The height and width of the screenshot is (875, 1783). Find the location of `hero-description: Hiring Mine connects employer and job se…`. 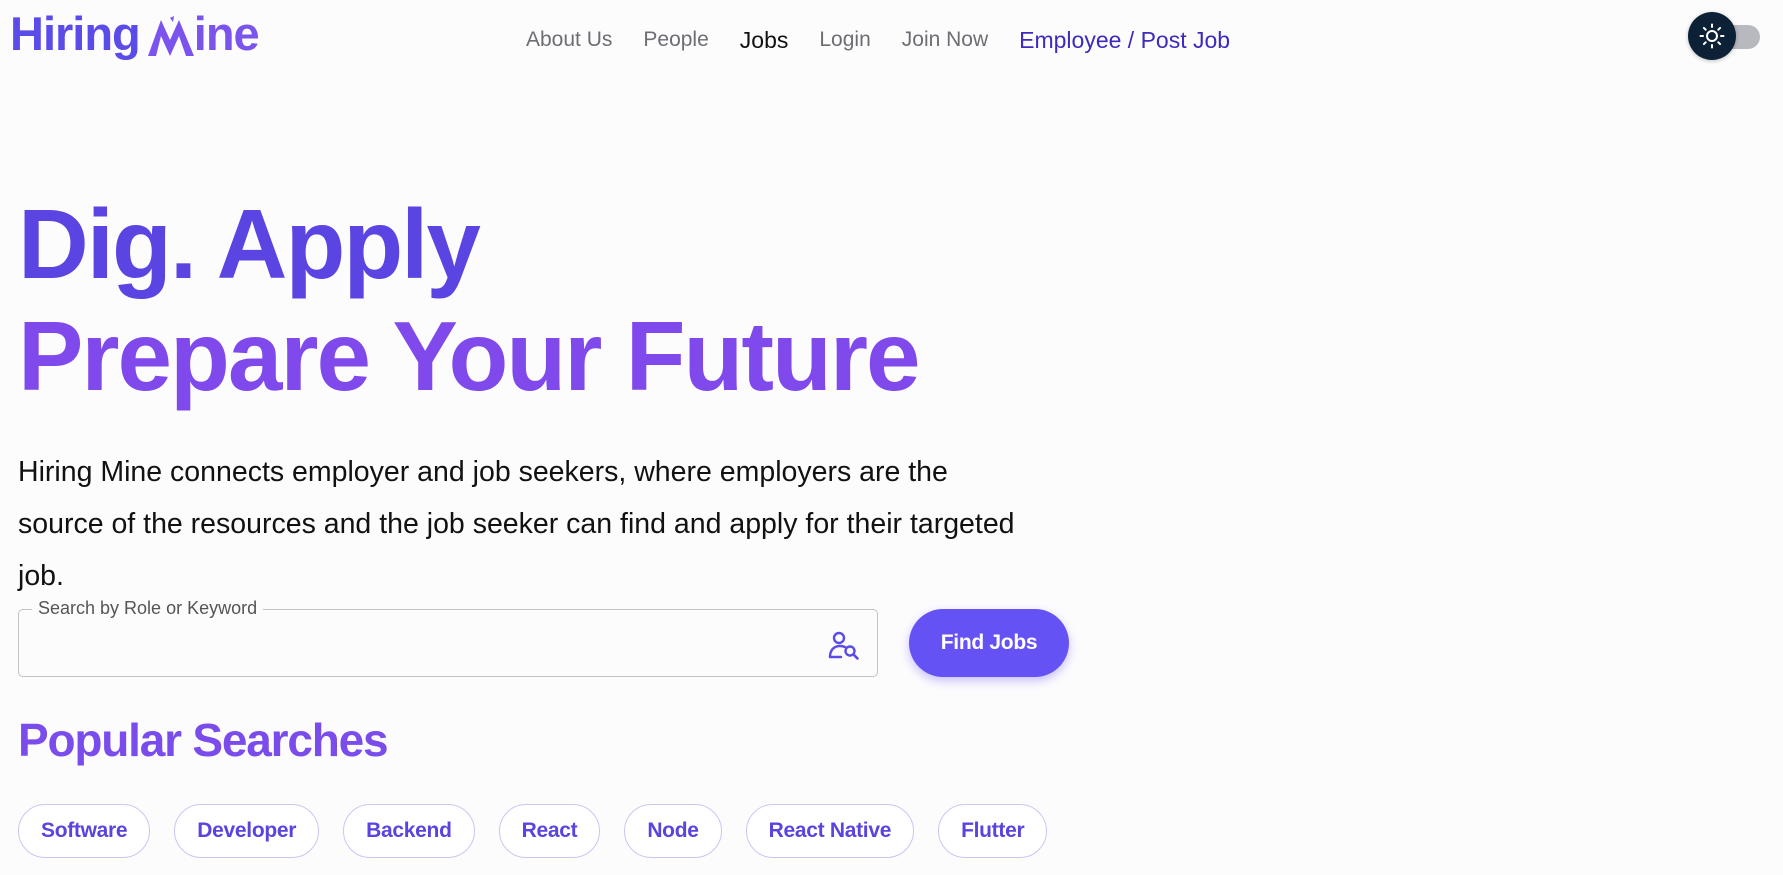

hero-description: Hiring Mine connects employer and job se… is located at coordinates (516, 524).